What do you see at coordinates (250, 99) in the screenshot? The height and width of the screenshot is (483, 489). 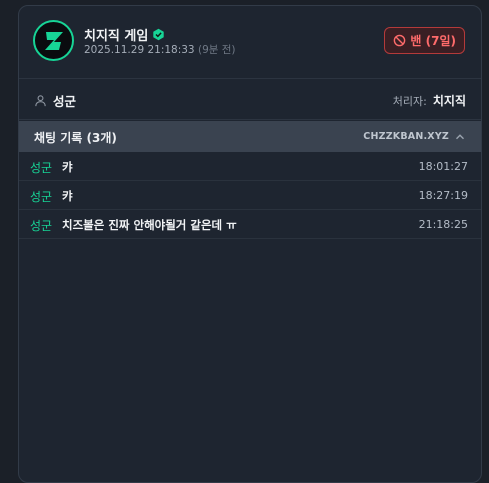 I see `banned-user-row: 성군 처리자: 치지직` at bounding box center [250, 99].